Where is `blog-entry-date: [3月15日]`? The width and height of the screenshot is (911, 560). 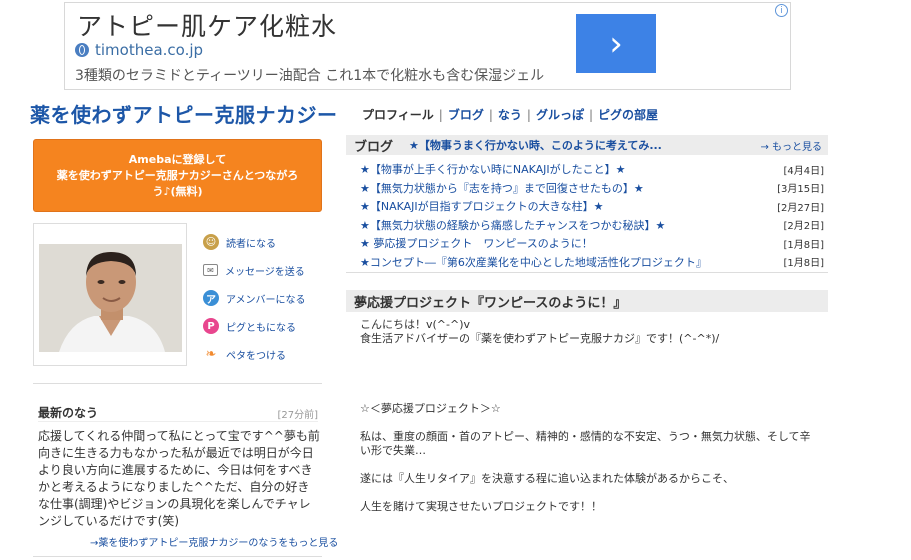
blog-entry-date: [3月15日] is located at coordinates (800, 190).